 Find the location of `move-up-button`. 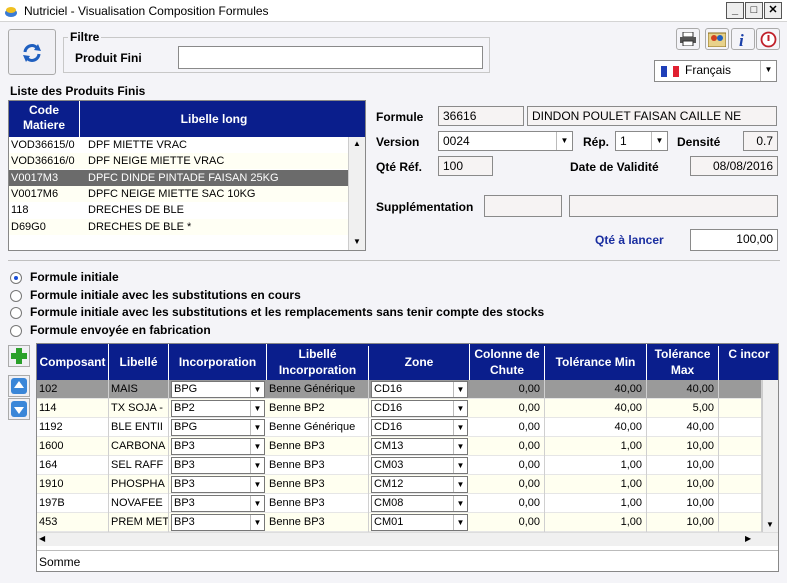

move-up-button is located at coordinates (19, 386).